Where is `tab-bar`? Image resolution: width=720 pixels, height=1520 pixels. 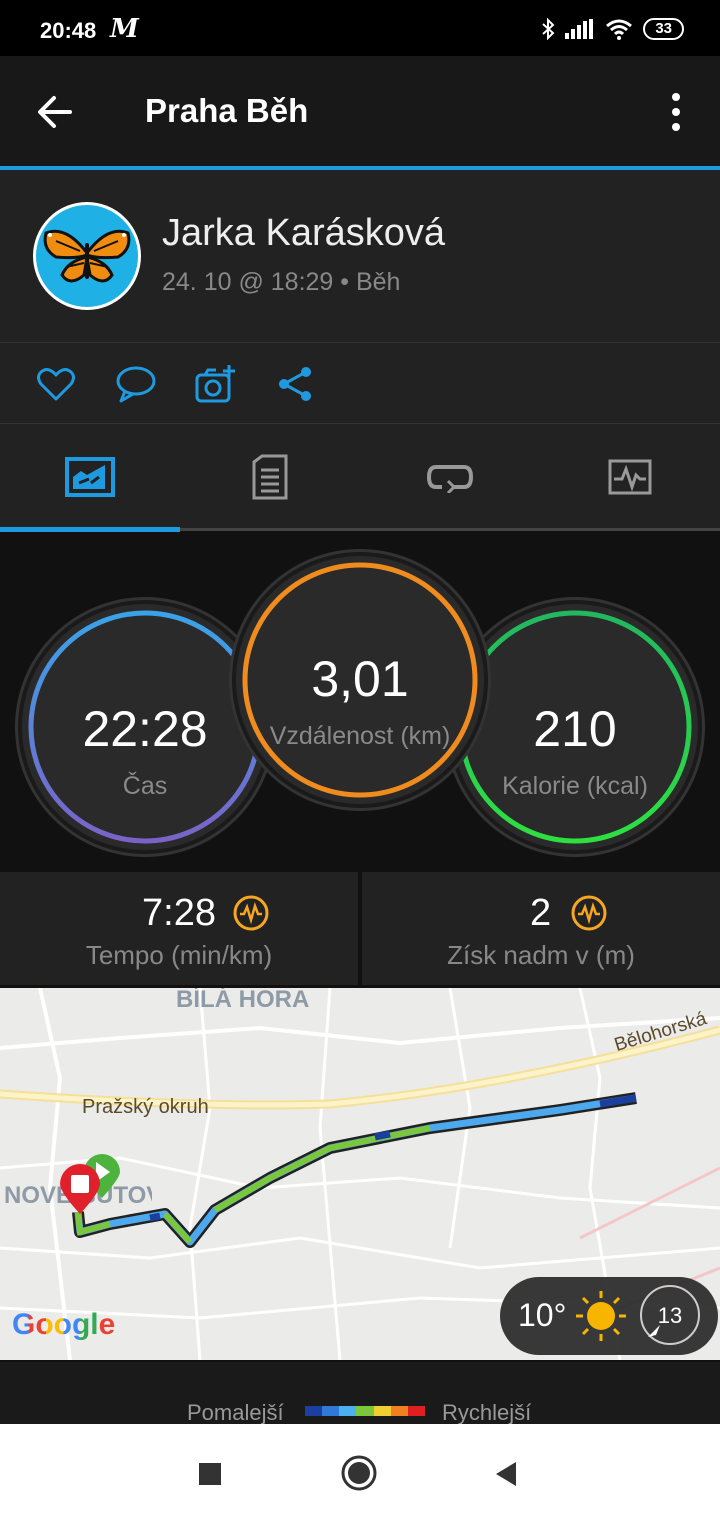 tab-bar is located at coordinates (360, 477).